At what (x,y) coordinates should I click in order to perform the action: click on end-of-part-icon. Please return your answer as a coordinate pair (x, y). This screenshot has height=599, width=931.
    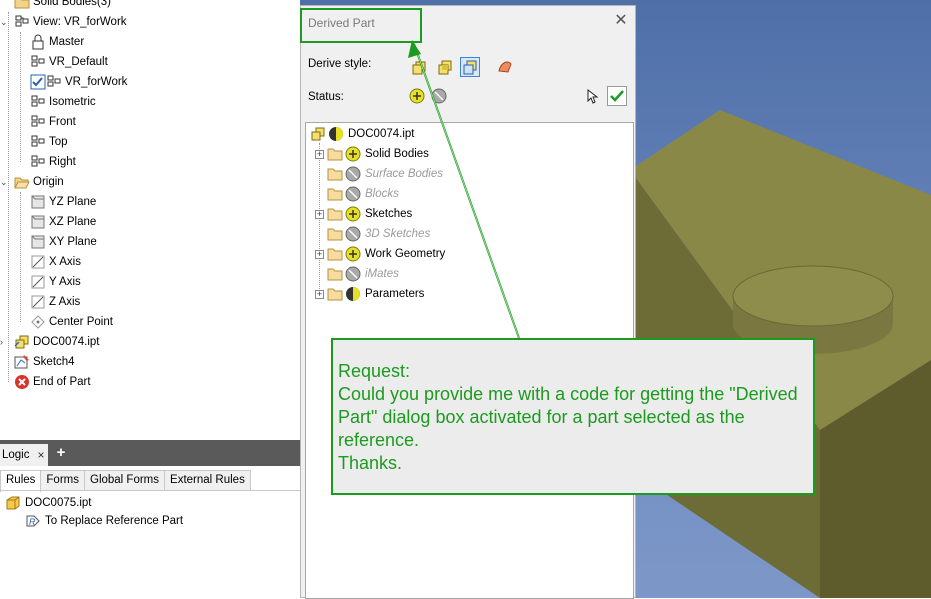
    Looking at the image, I should click on (22, 382).